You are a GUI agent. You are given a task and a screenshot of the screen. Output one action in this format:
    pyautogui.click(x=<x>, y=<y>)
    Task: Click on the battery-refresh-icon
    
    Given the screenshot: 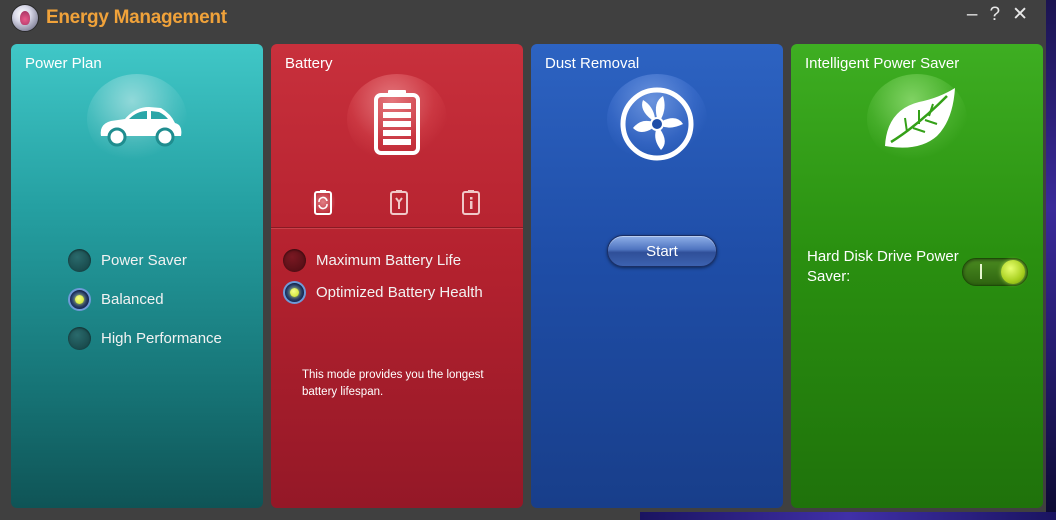 What is the action you would take?
    pyautogui.click(x=323, y=202)
    